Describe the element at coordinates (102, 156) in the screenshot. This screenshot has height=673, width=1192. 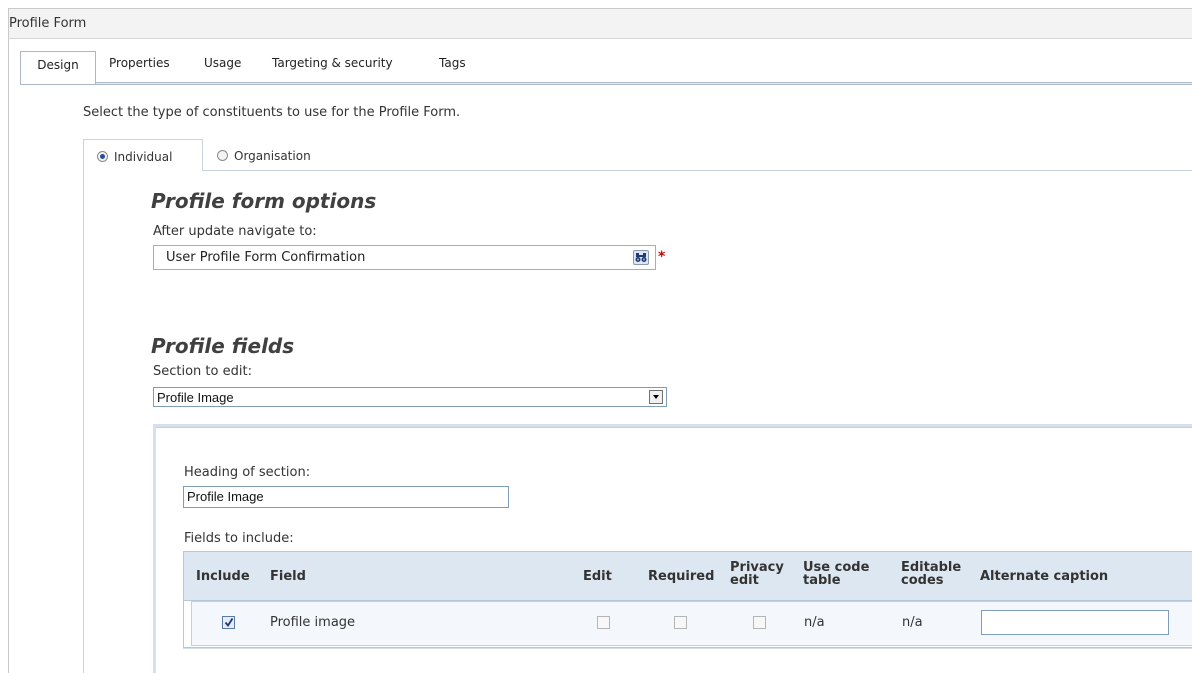
I see `individual-radio` at that location.